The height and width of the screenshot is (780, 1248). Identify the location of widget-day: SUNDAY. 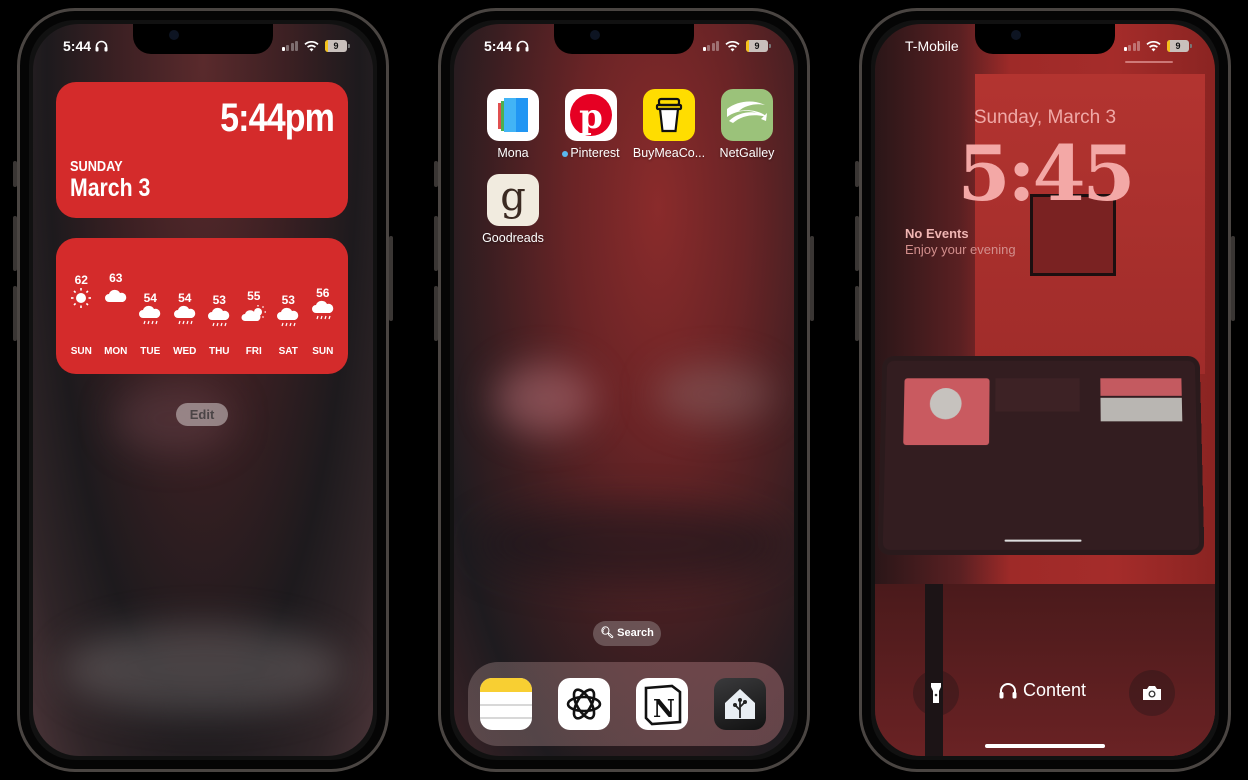
(96, 166).